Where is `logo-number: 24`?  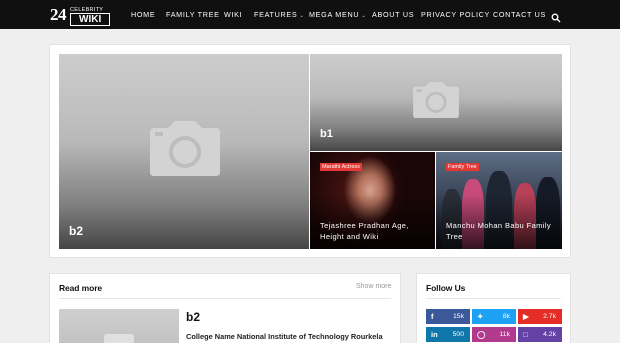 logo-number: 24 is located at coordinates (58, 14).